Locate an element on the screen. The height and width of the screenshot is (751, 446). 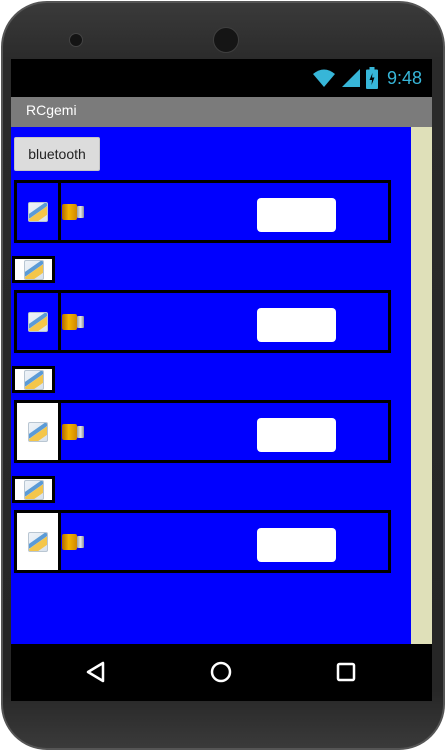
back-icon is located at coordinates (96, 672).